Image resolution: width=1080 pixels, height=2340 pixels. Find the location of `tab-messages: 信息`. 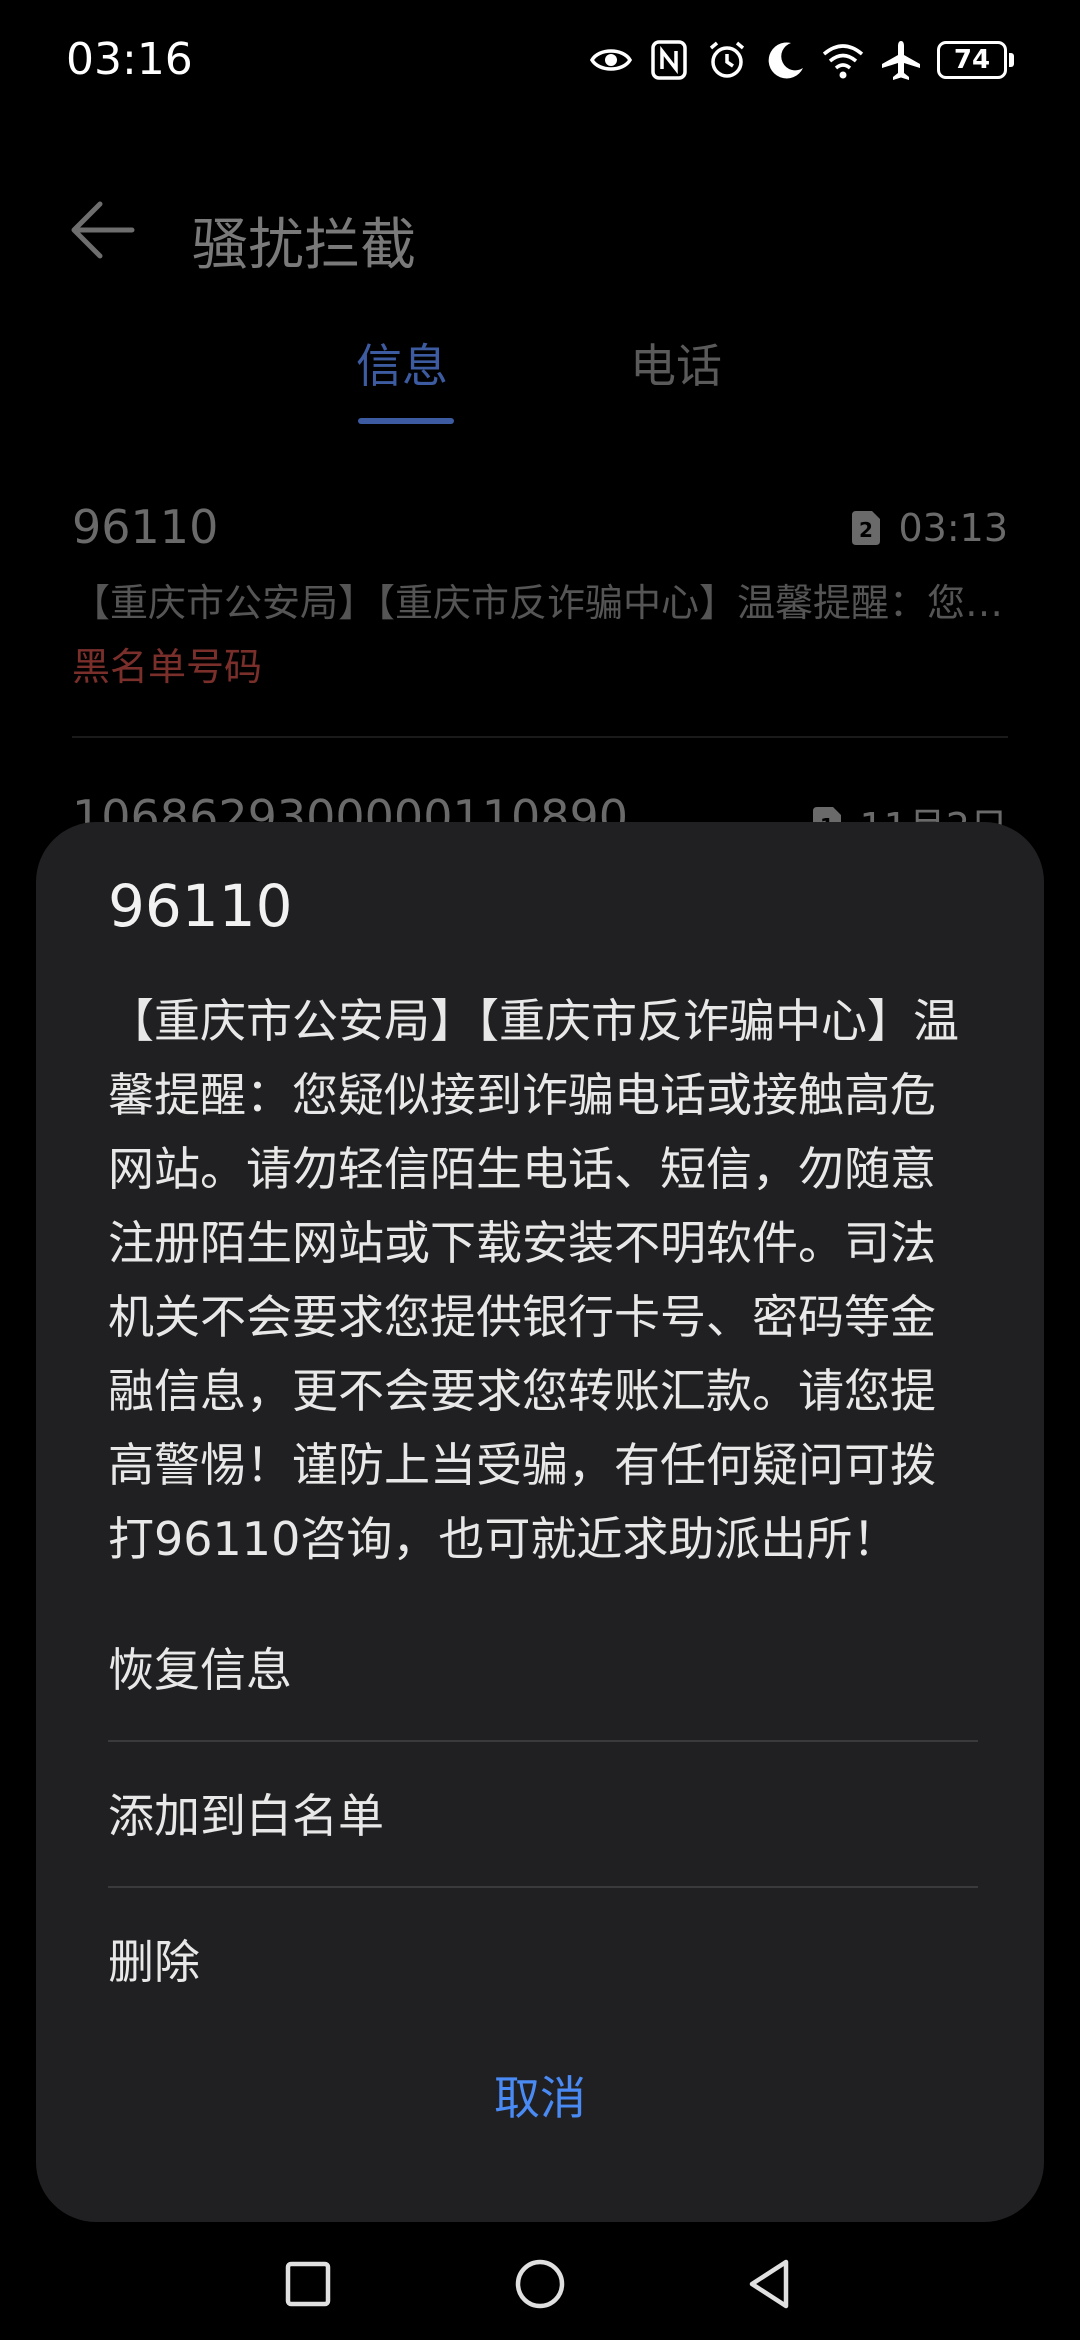

tab-messages: 信息 is located at coordinates (402, 363).